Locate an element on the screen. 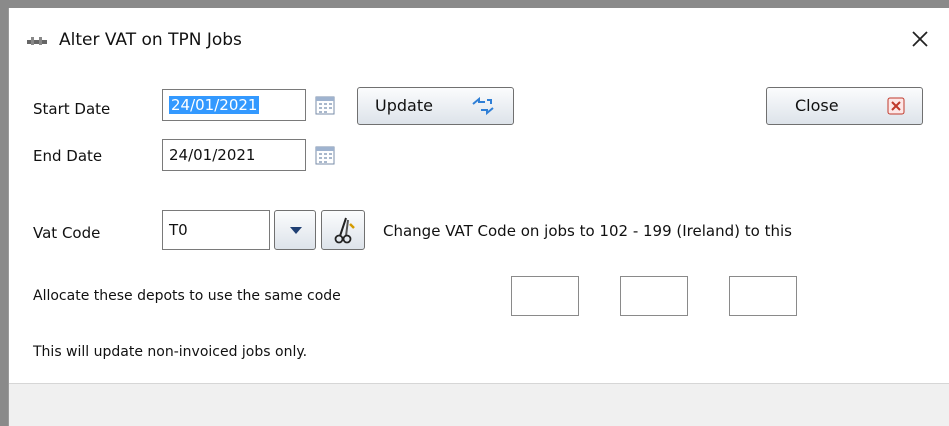 The width and height of the screenshot is (949, 426). start-date-calendar-icon is located at coordinates (325, 105).